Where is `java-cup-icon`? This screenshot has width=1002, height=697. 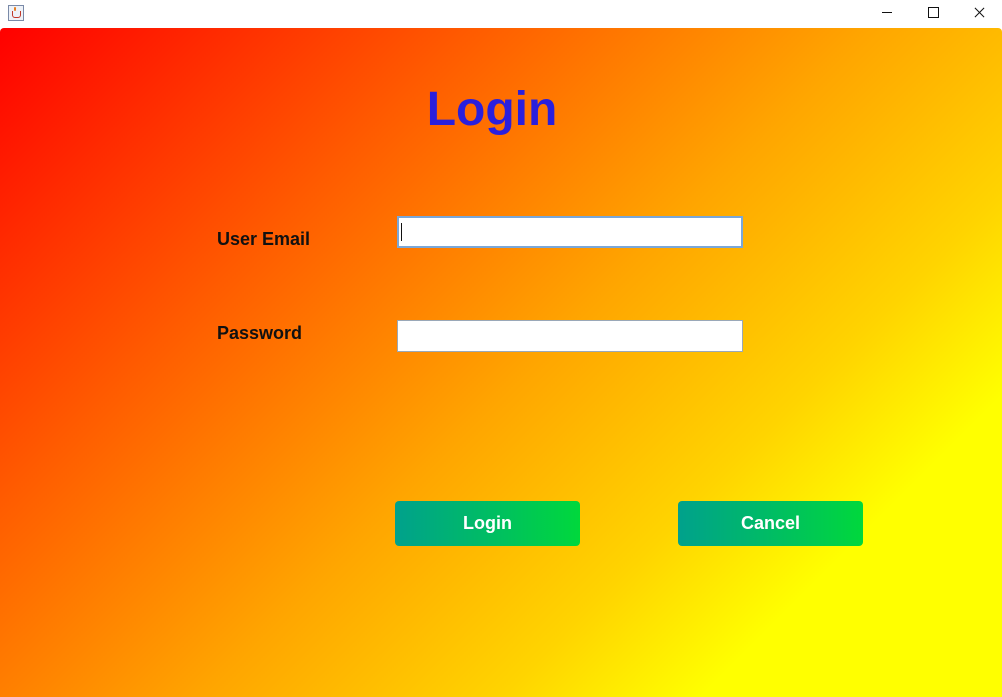
java-cup-icon is located at coordinates (16, 13).